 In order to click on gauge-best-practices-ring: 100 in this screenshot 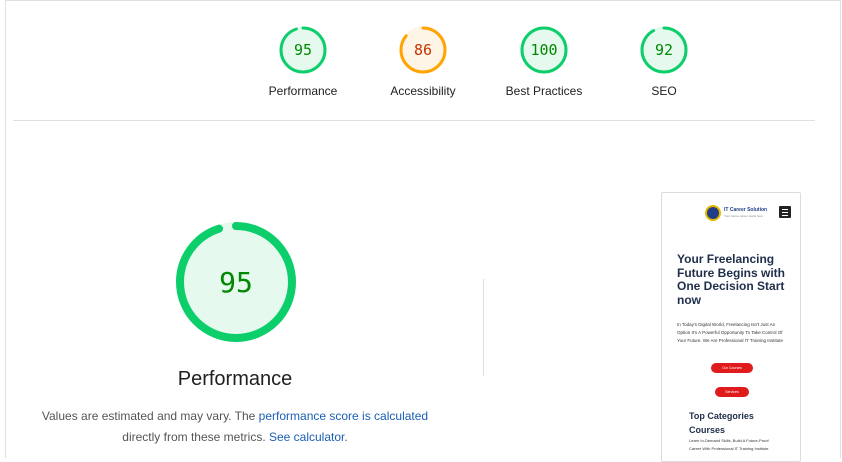, I will do `click(544, 50)`.